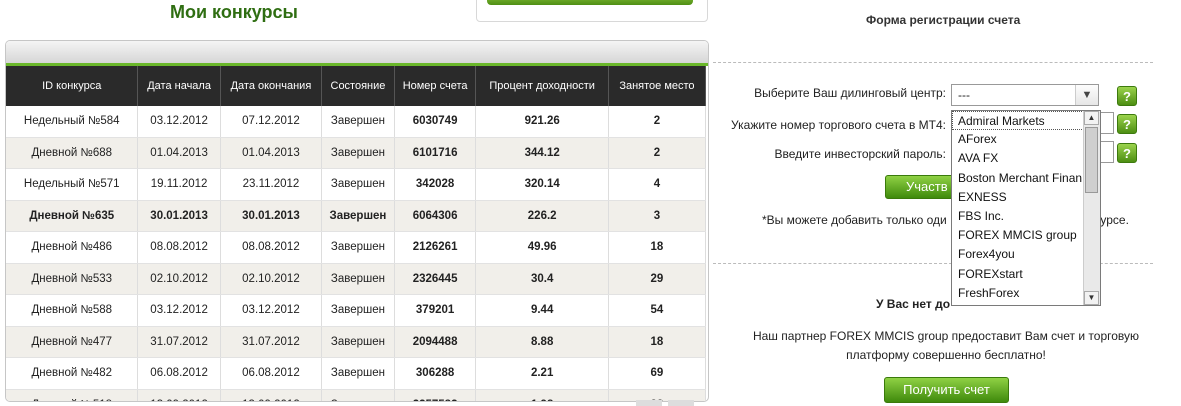  I want to click on cell-end-date: 30.01.2013, so click(271, 216).